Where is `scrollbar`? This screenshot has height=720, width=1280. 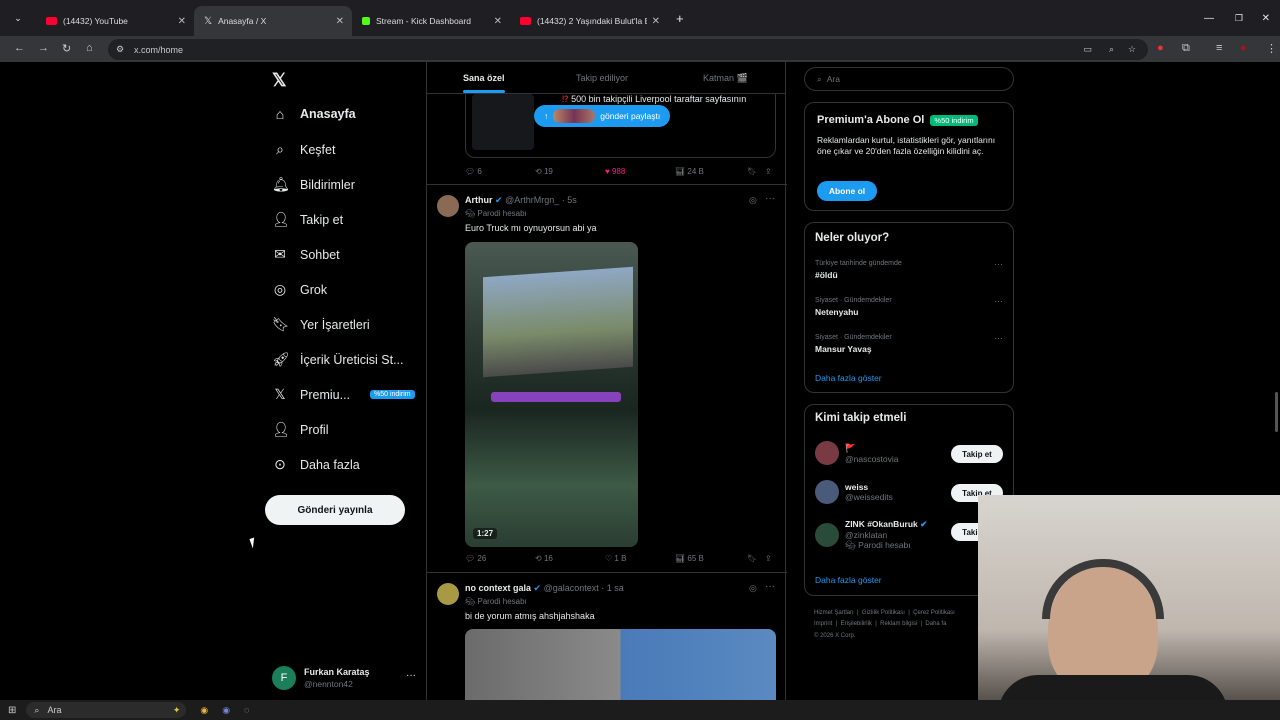 scrollbar is located at coordinates (1276, 412).